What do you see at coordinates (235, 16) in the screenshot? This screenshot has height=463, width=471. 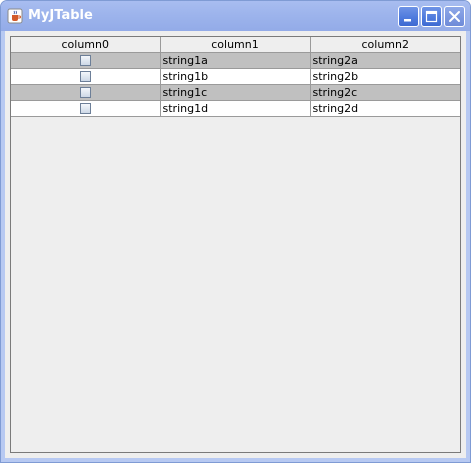 I see `title-bar: MyJTable` at bounding box center [235, 16].